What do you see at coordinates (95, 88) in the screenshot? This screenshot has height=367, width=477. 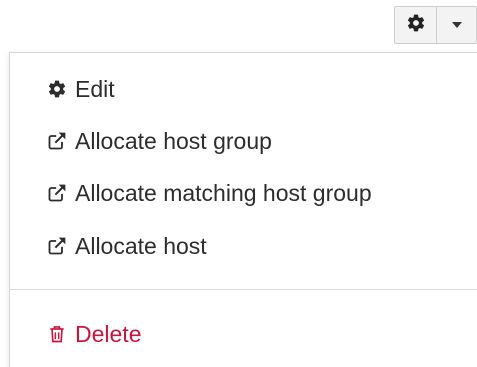 I see `menu-item-label: Edit` at bounding box center [95, 88].